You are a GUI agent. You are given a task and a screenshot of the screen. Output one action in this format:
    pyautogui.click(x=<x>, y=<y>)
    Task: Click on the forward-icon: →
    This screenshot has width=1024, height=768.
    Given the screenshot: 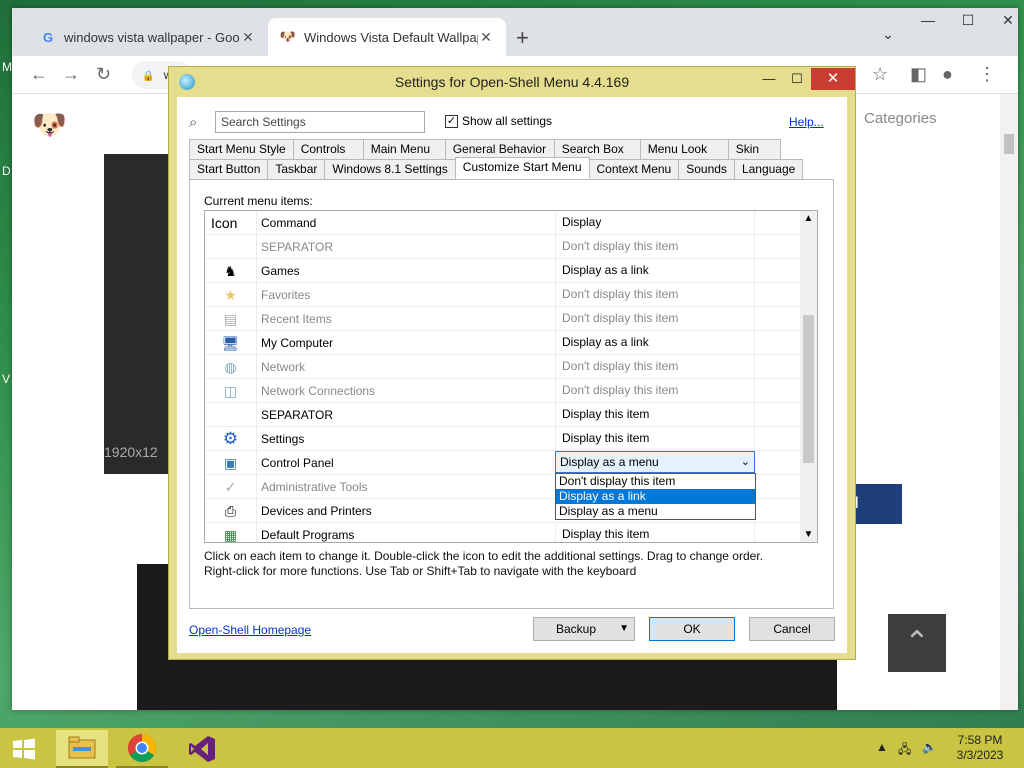 What is the action you would take?
    pyautogui.click(x=71, y=74)
    